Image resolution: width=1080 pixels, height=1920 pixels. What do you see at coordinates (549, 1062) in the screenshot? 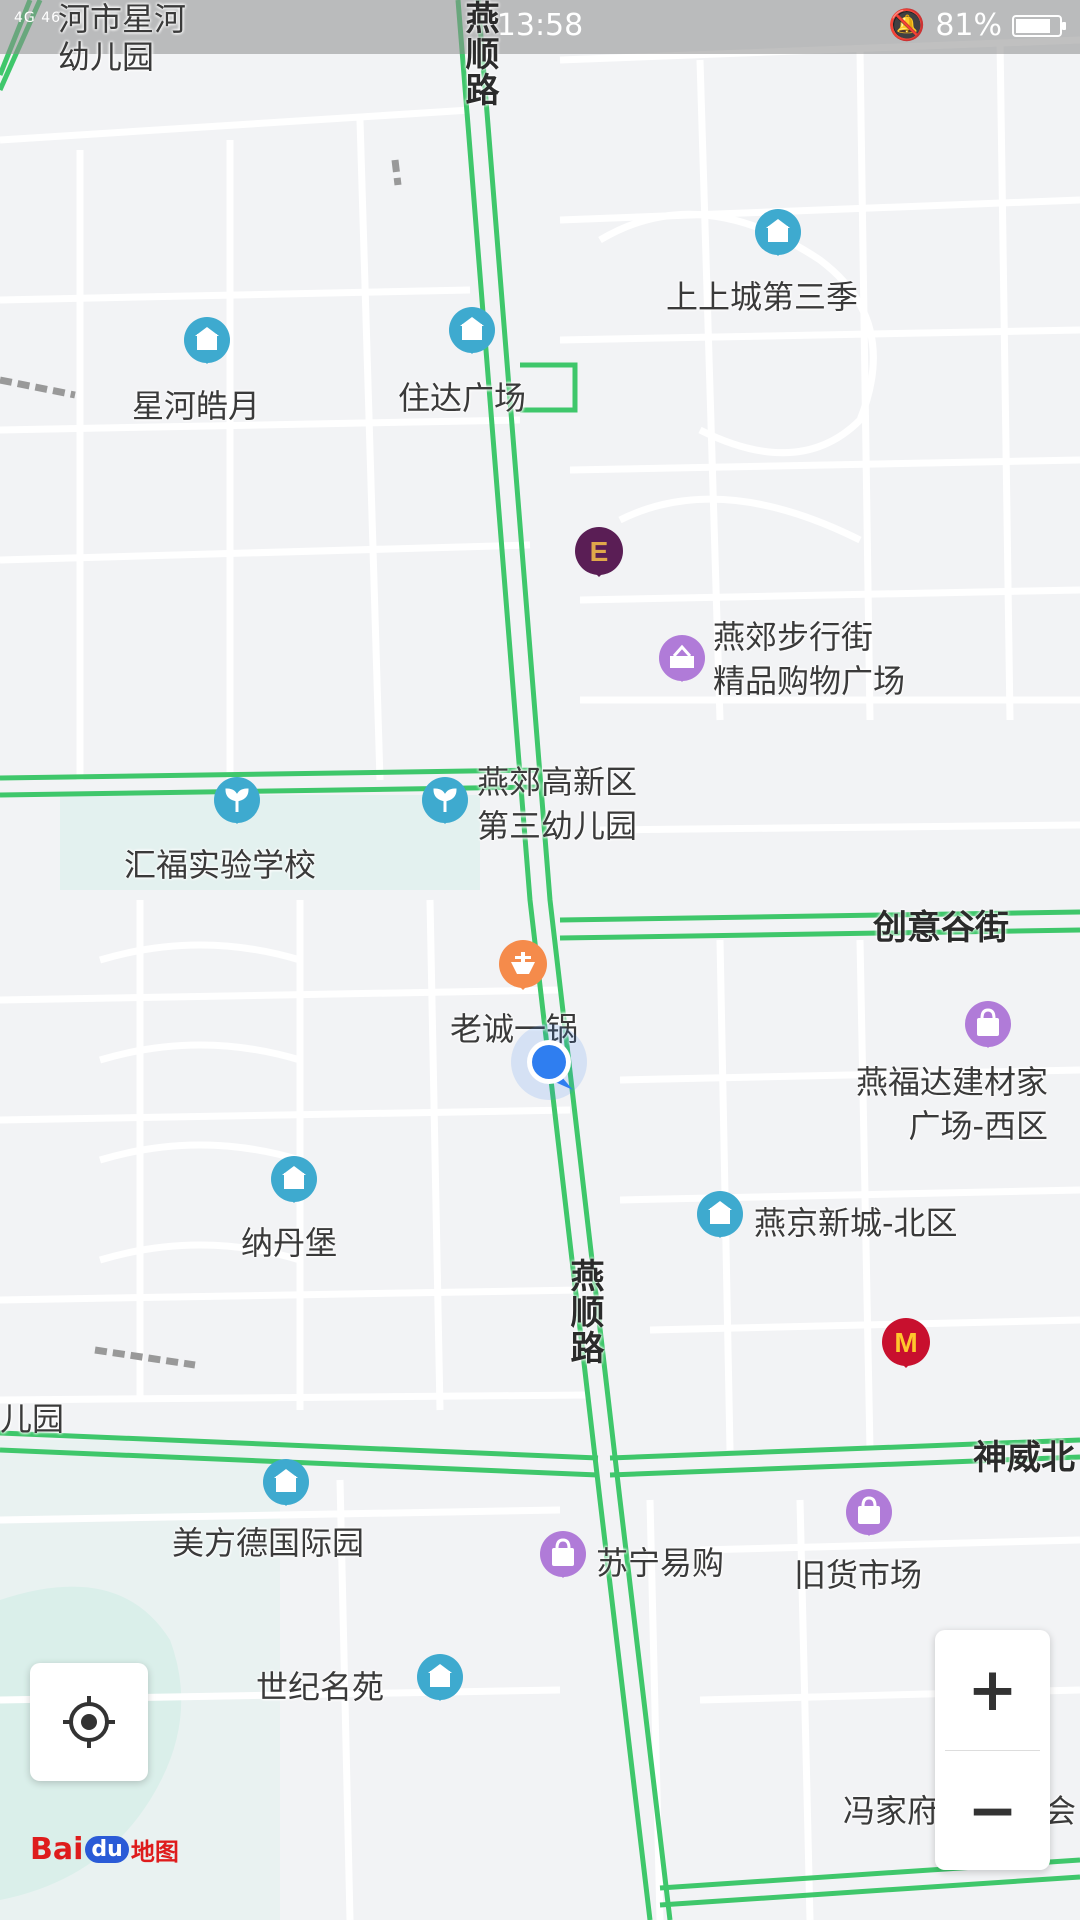
I see `current-location-marker` at bounding box center [549, 1062].